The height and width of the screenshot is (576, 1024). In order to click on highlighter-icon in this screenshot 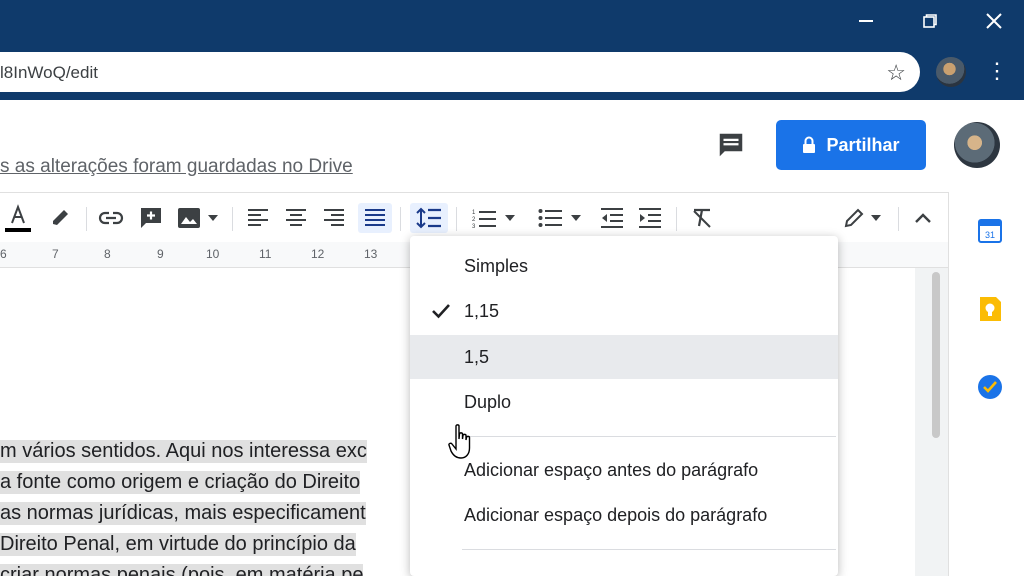, I will do `click(60, 217)`.